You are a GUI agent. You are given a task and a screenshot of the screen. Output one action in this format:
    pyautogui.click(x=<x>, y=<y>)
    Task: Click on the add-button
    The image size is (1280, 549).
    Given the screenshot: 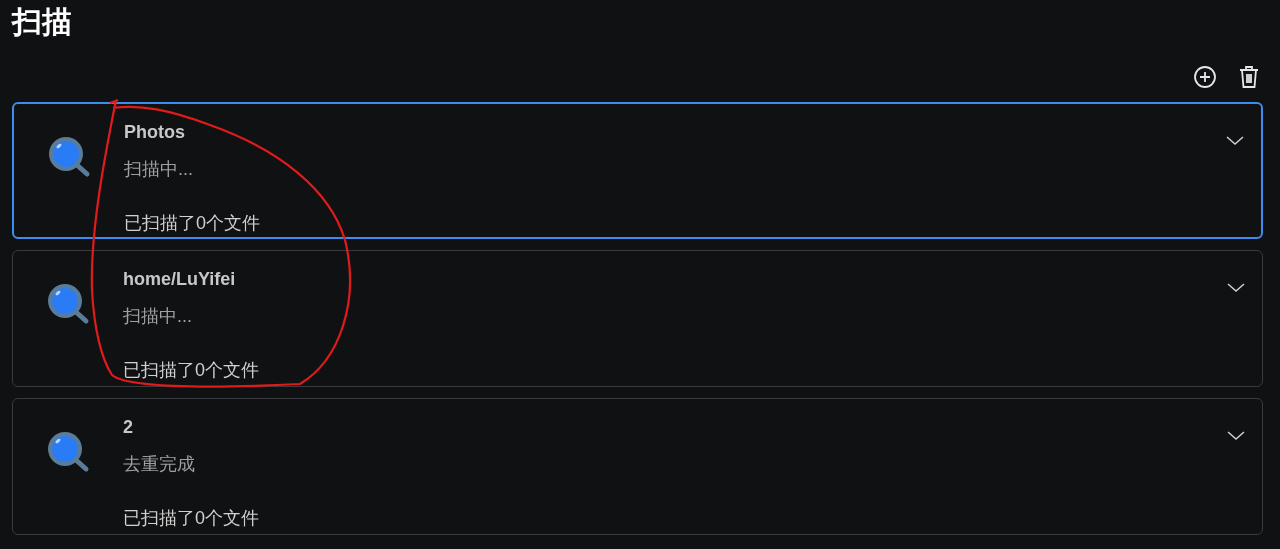 What is the action you would take?
    pyautogui.click(x=1205, y=77)
    